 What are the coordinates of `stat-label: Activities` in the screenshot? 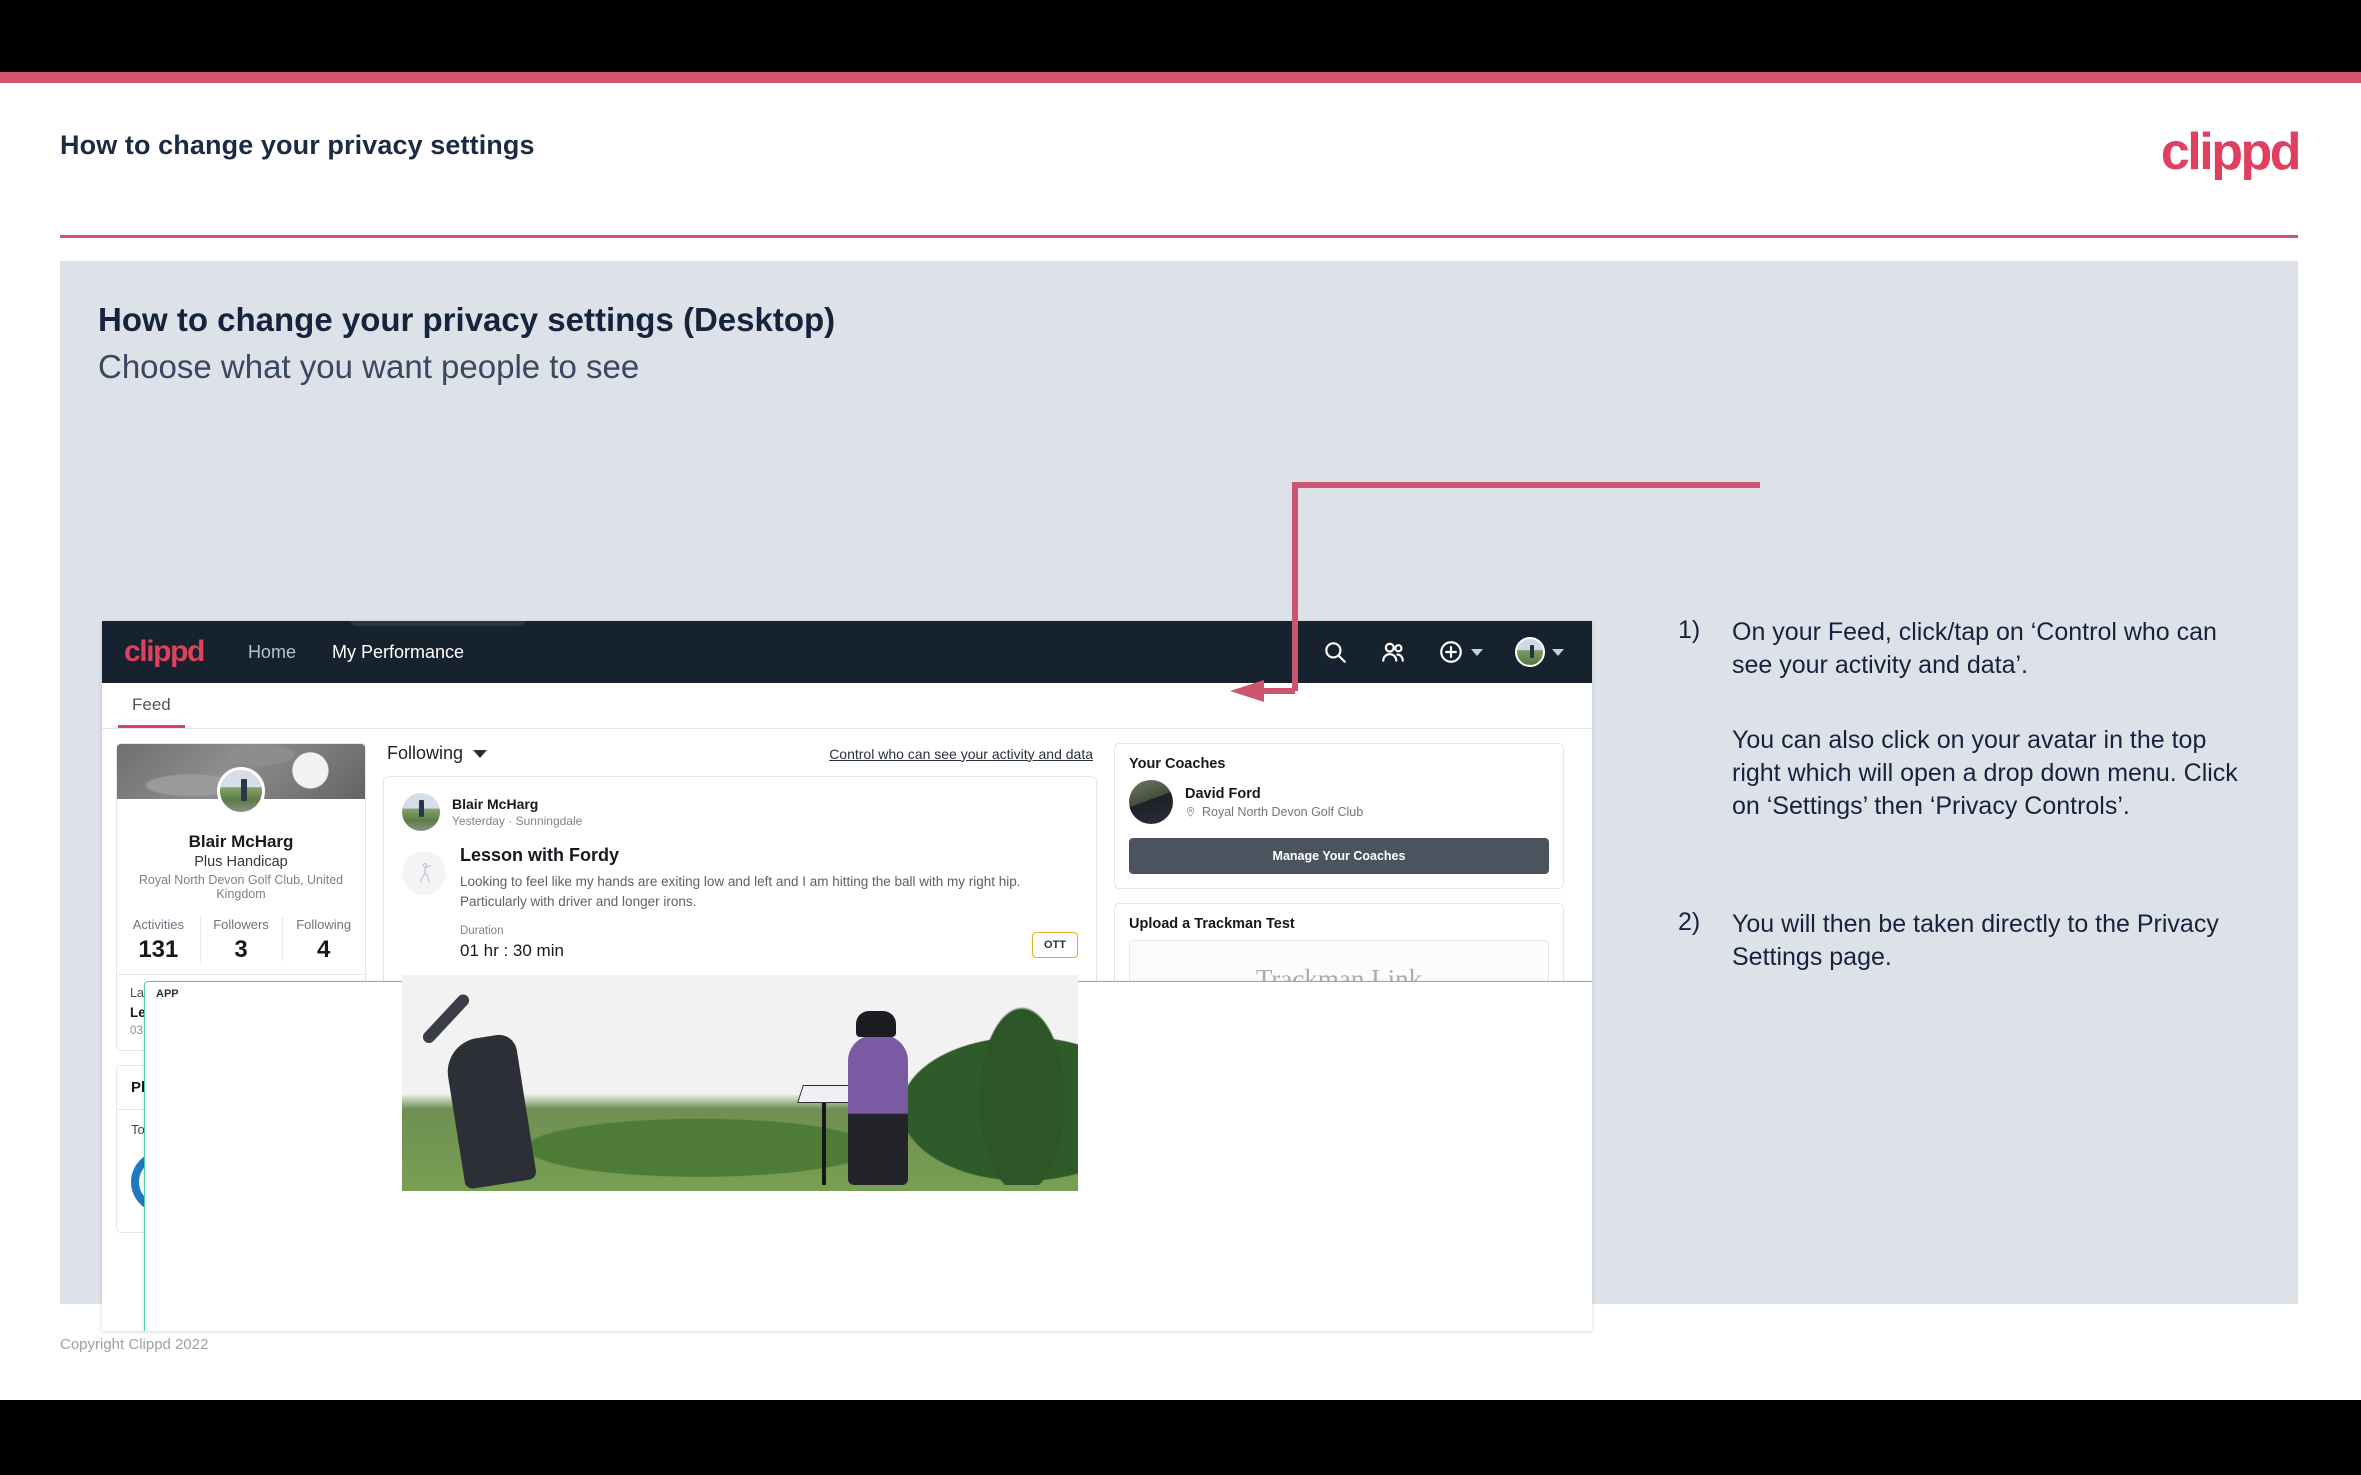 It's located at (158, 924).